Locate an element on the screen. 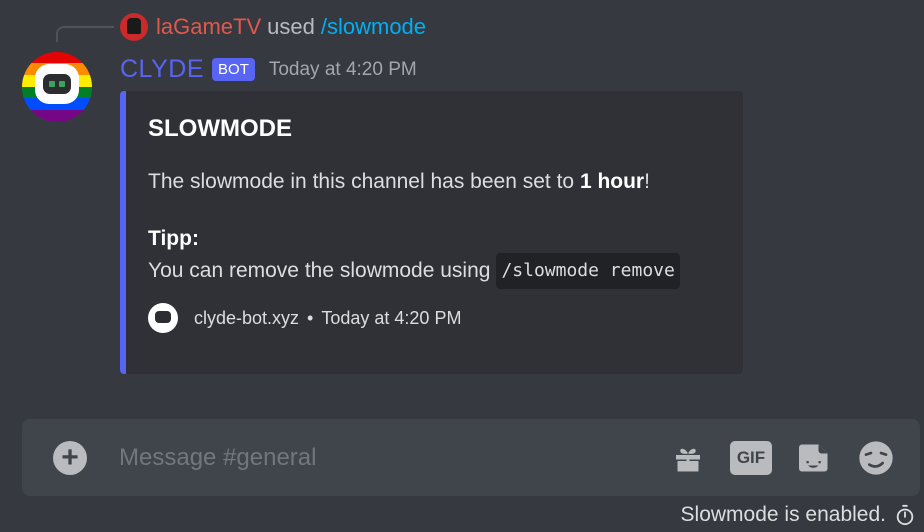 The image size is (924, 532). gif-icon: GIF is located at coordinates (751, 457).